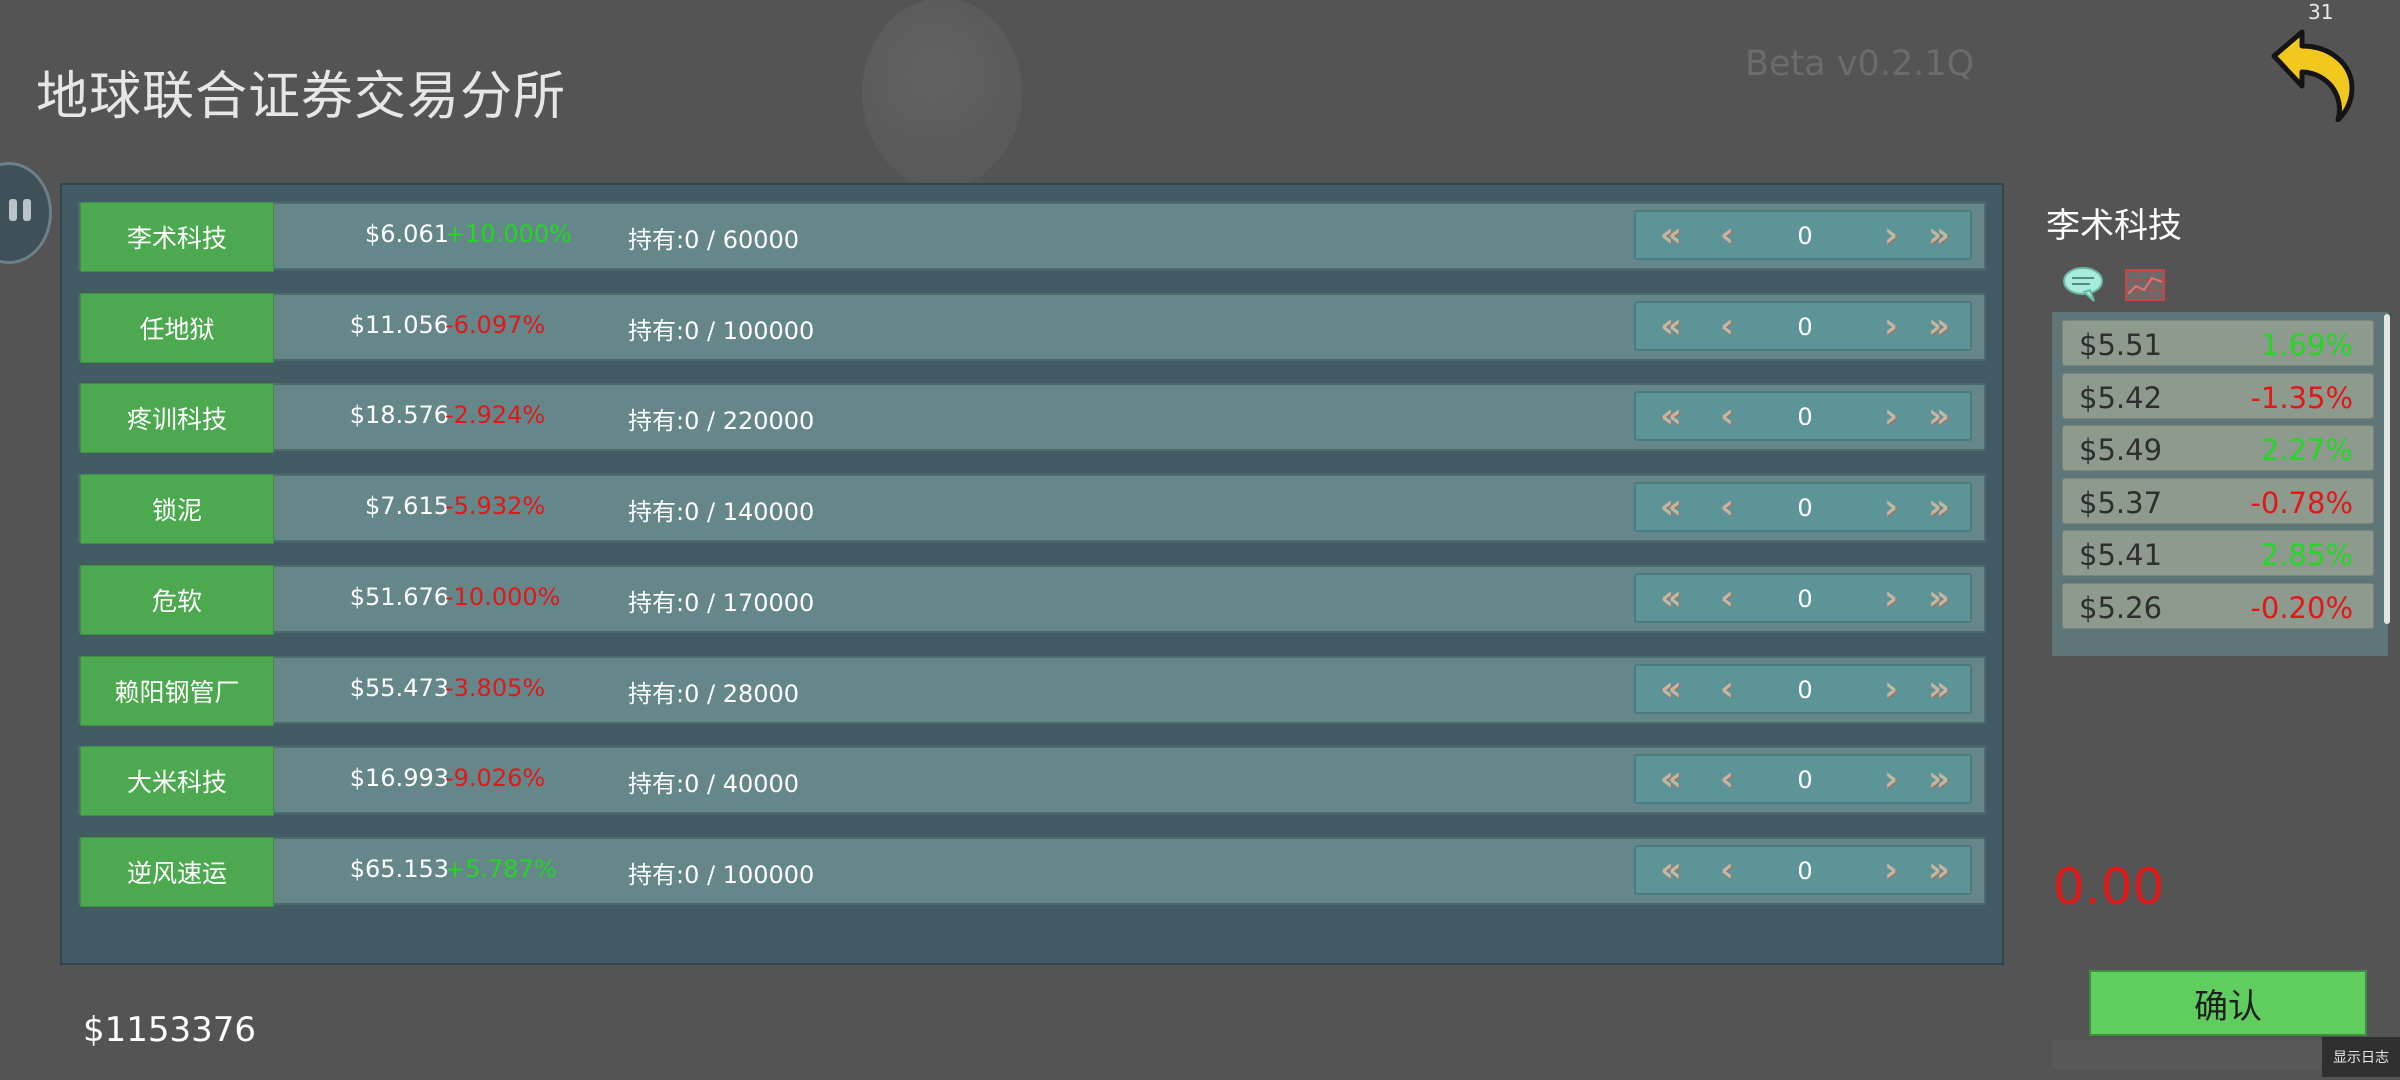 The height and width of the screenshot is (1080, 2400). I want to click on pause-handle-icon, so click(26, 213).